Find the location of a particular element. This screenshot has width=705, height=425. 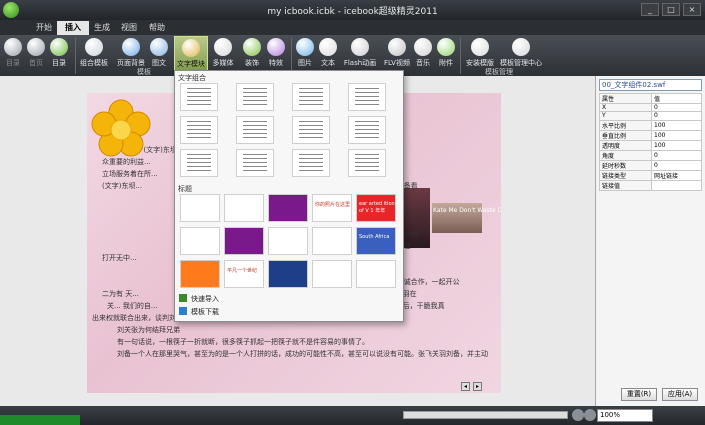

ribbon-button-picture: 图片 is located at coordinates (305, 55).